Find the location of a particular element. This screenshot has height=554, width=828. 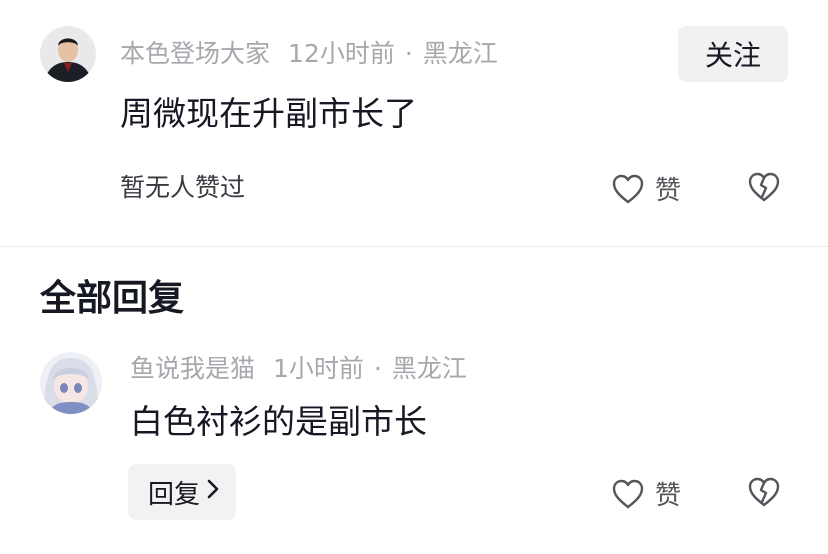

replies-section-title: 全部回复 is located at coordinates (112, 298).